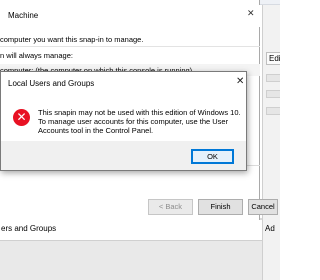  What do you see at coordinates (28, 228) in the screenshot?
I see `background-list-item: ers and Groups` at bounding box center [28, 228].